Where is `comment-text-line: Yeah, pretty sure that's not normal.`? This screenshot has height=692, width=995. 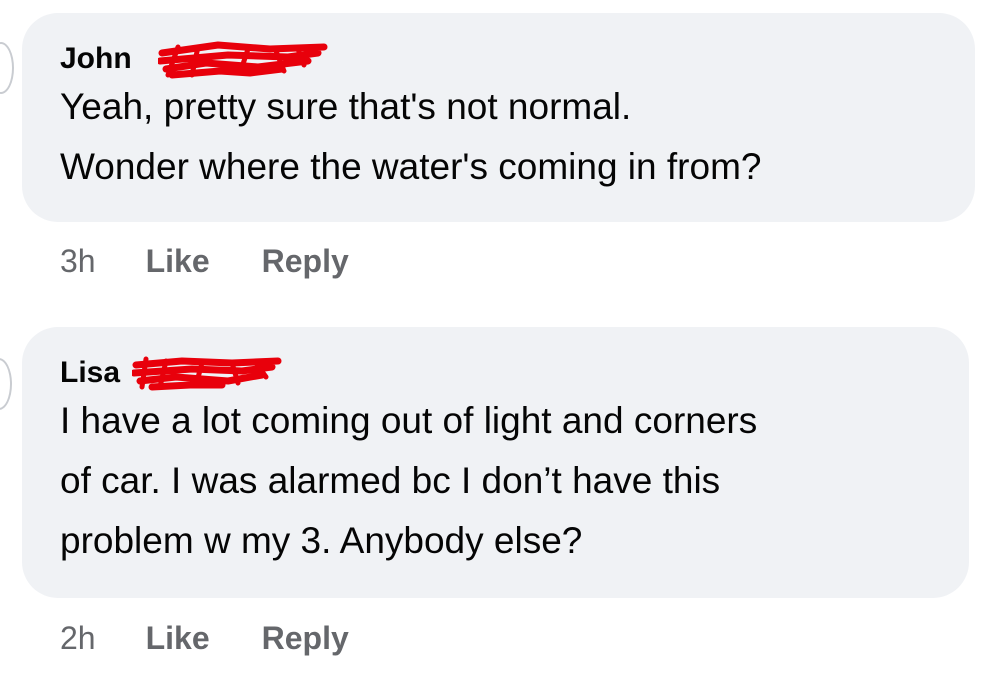 comment-text-line: Yeah, pretty sure that's not normal. is located at coordinates (346, 106).